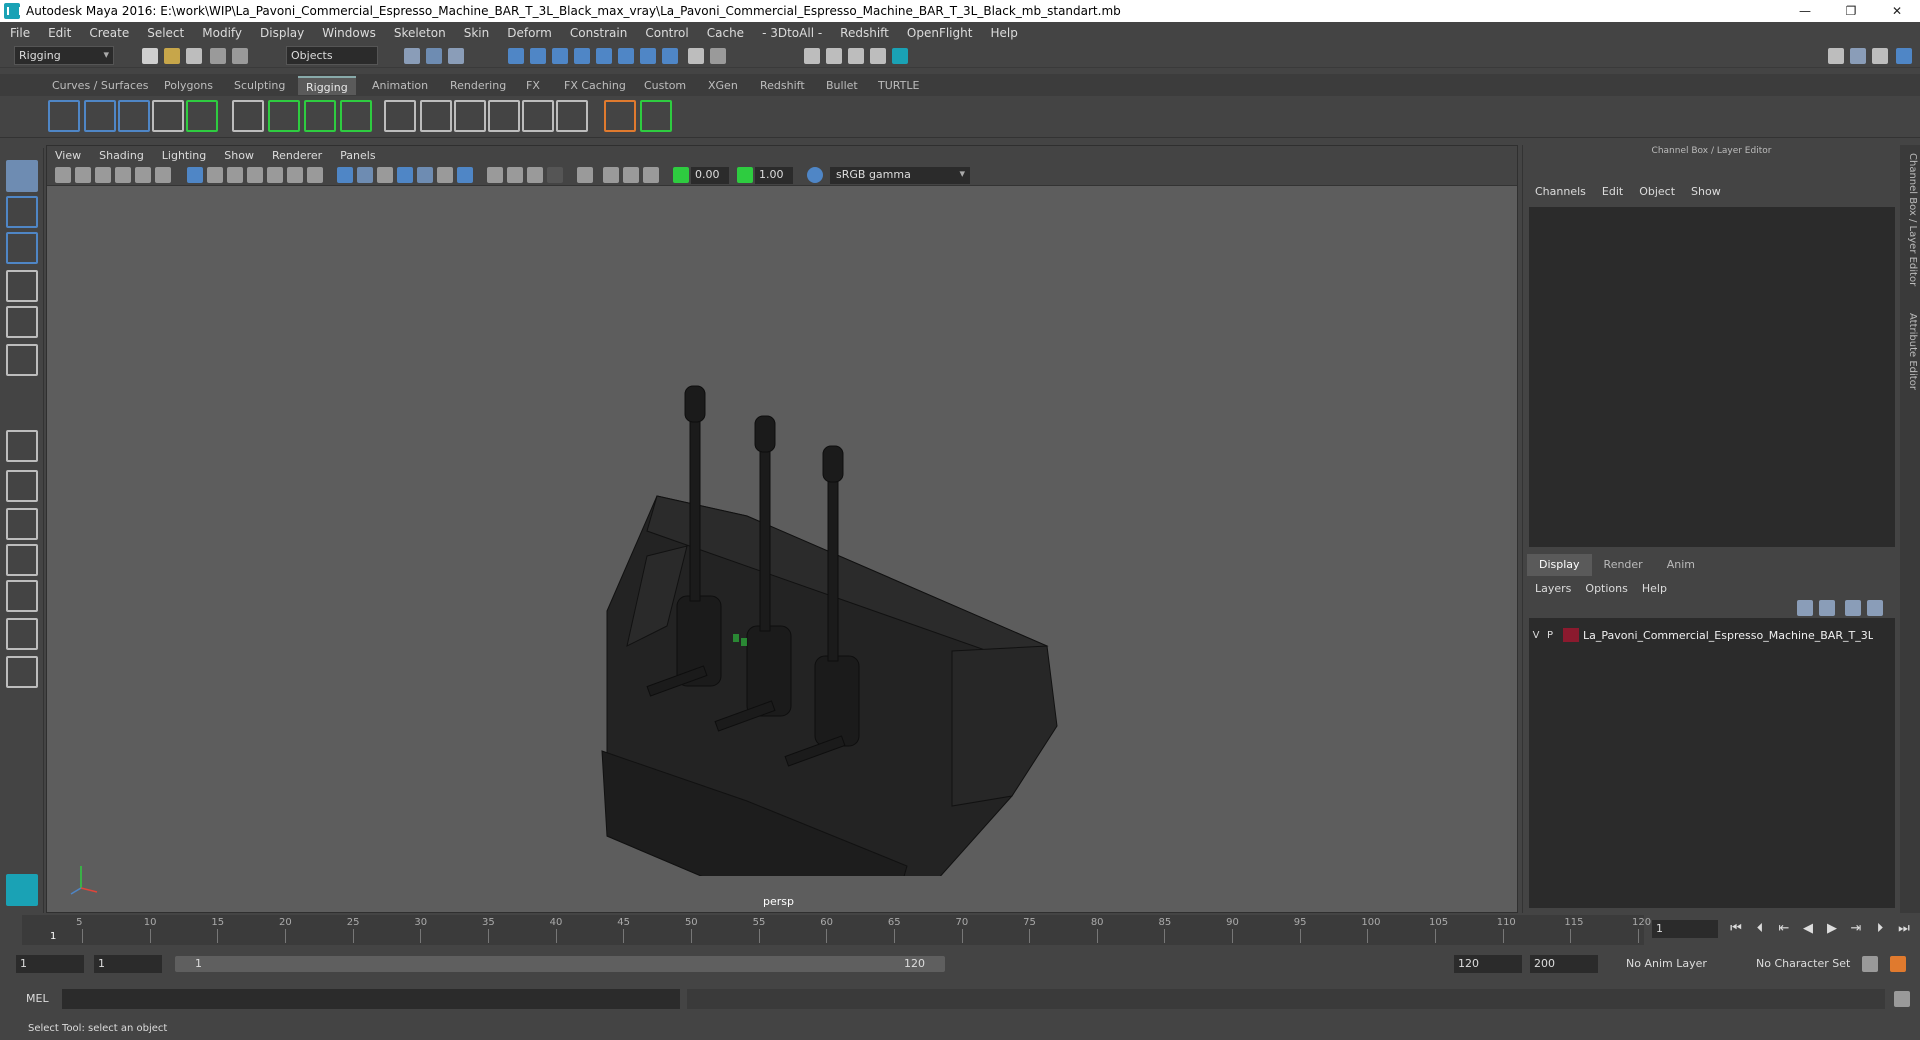 Image resolution: width=1920 pixels, height=1040 pixels. I want to click on xray-components-icon, so click(631, 175).